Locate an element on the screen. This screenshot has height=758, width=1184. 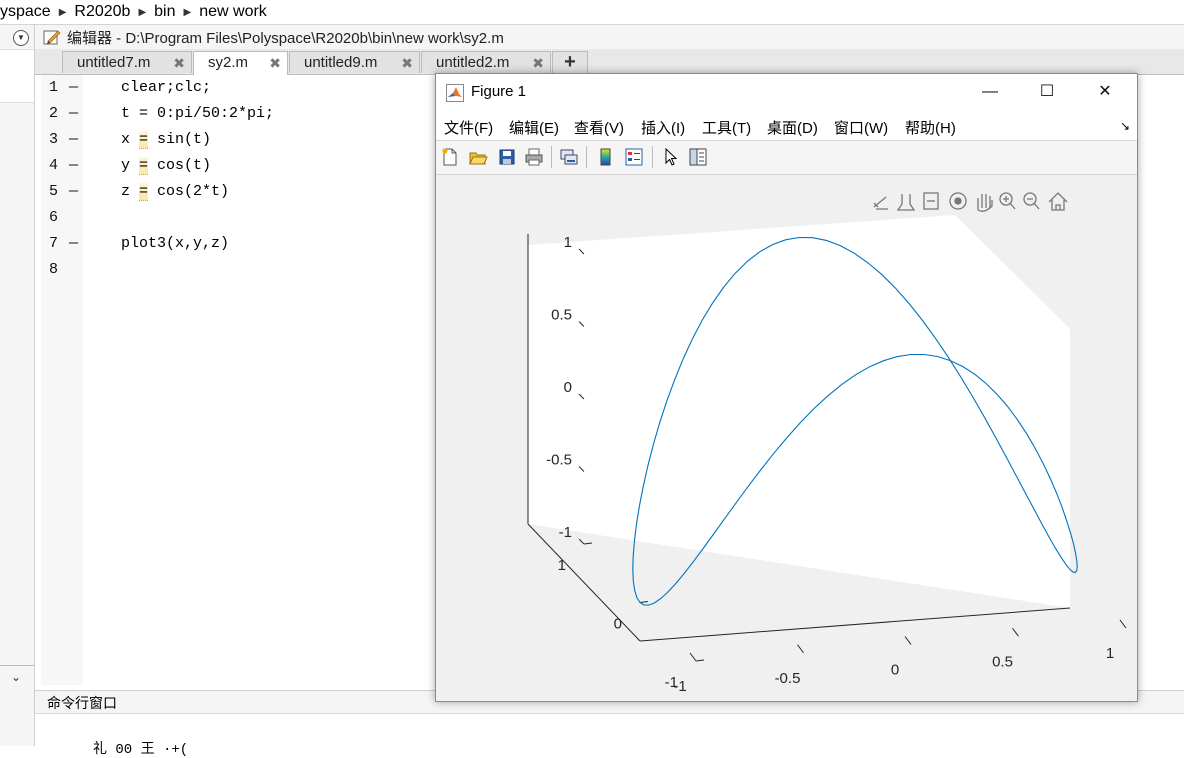
minimize-button: — is located at coordinates (990, 92).